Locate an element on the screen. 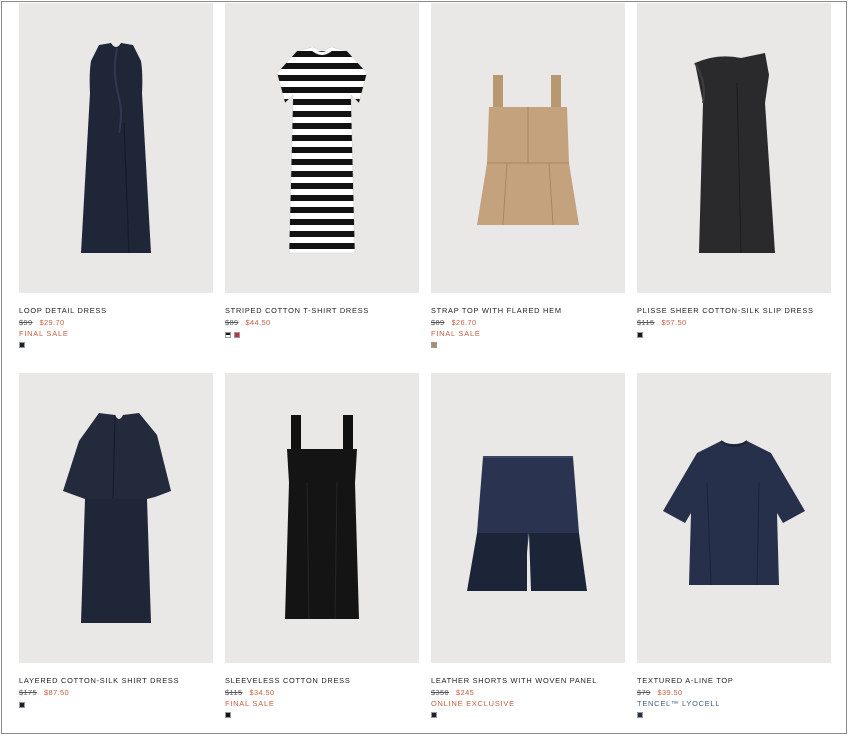 The width and height of the screenshot is (850, 736). product-name: LOOP DETAIL DRESS is located at coordinates (116, 311).